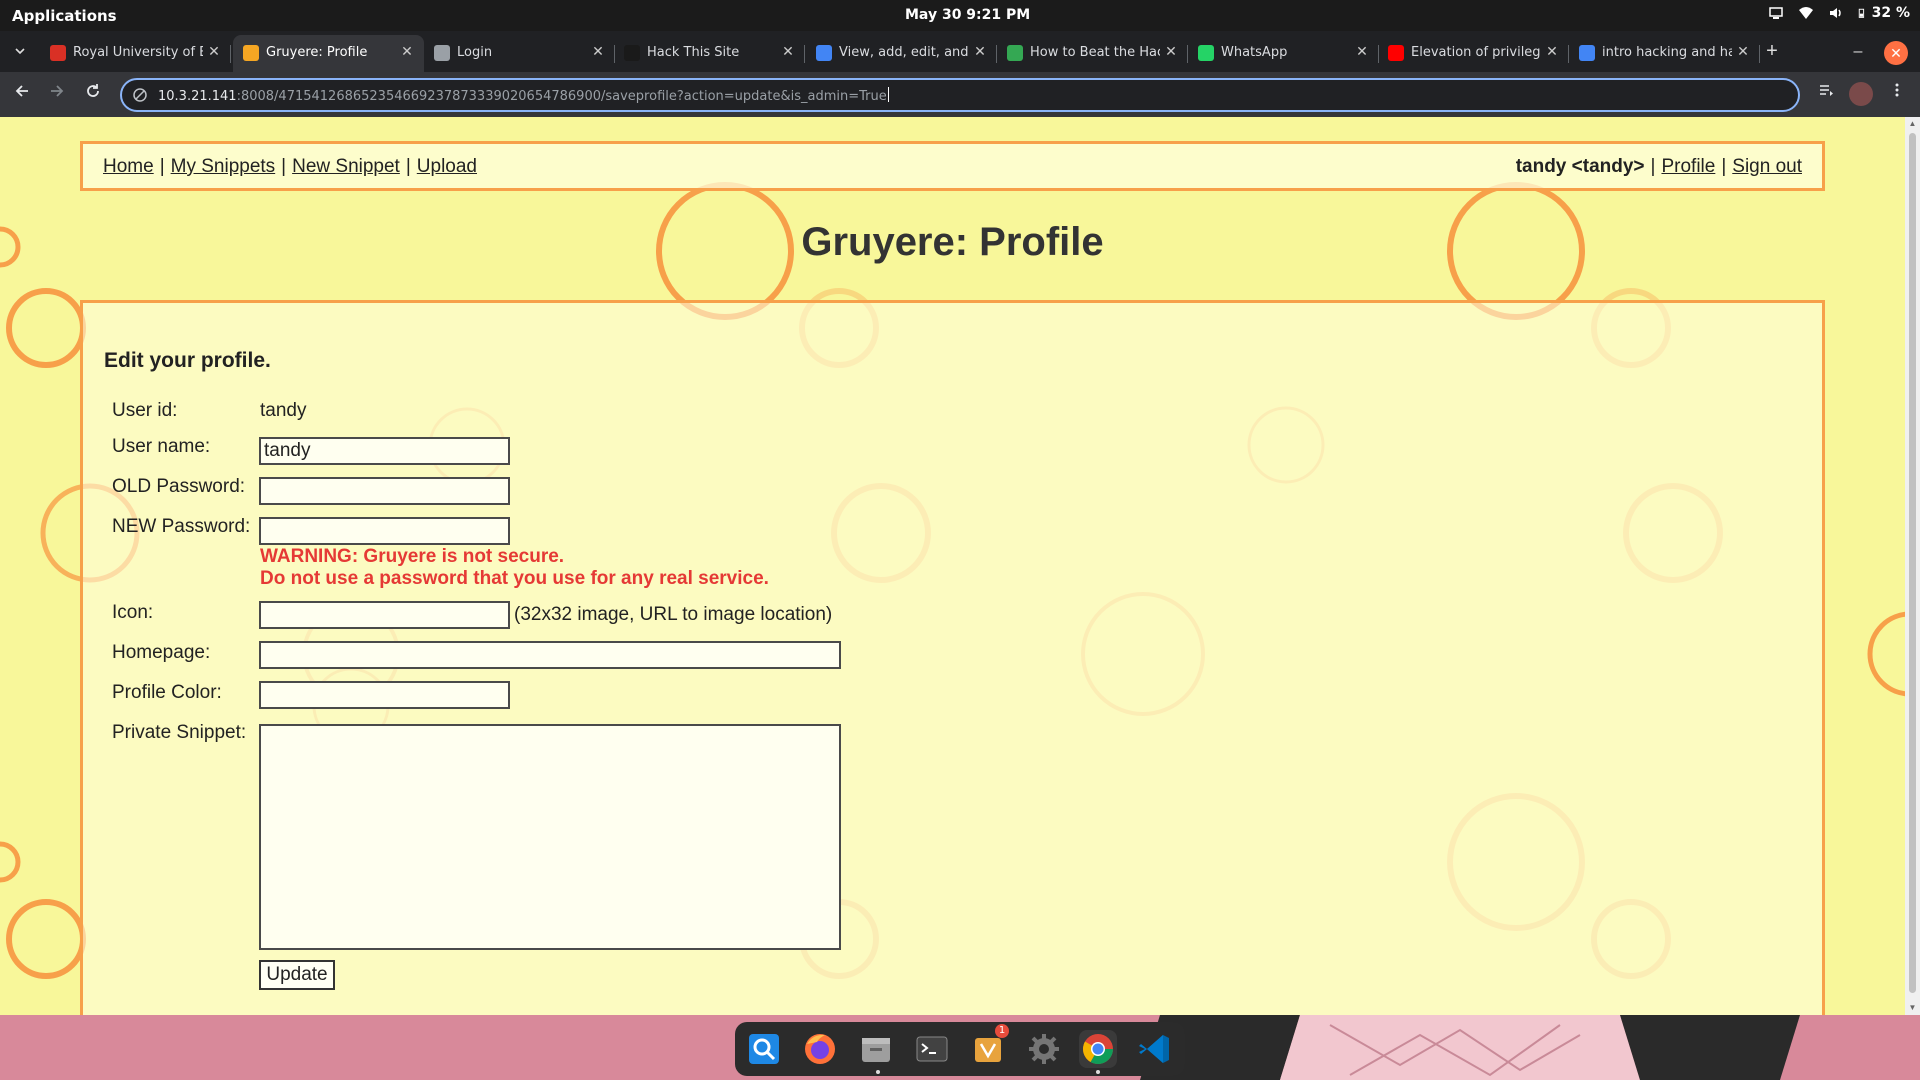 Image resolution: width=1920 pixels, height=1080 pixels. Describe the element at coordinates (1002, 1031) in the screenshot. I see `software-update-badge: 1` at that location.